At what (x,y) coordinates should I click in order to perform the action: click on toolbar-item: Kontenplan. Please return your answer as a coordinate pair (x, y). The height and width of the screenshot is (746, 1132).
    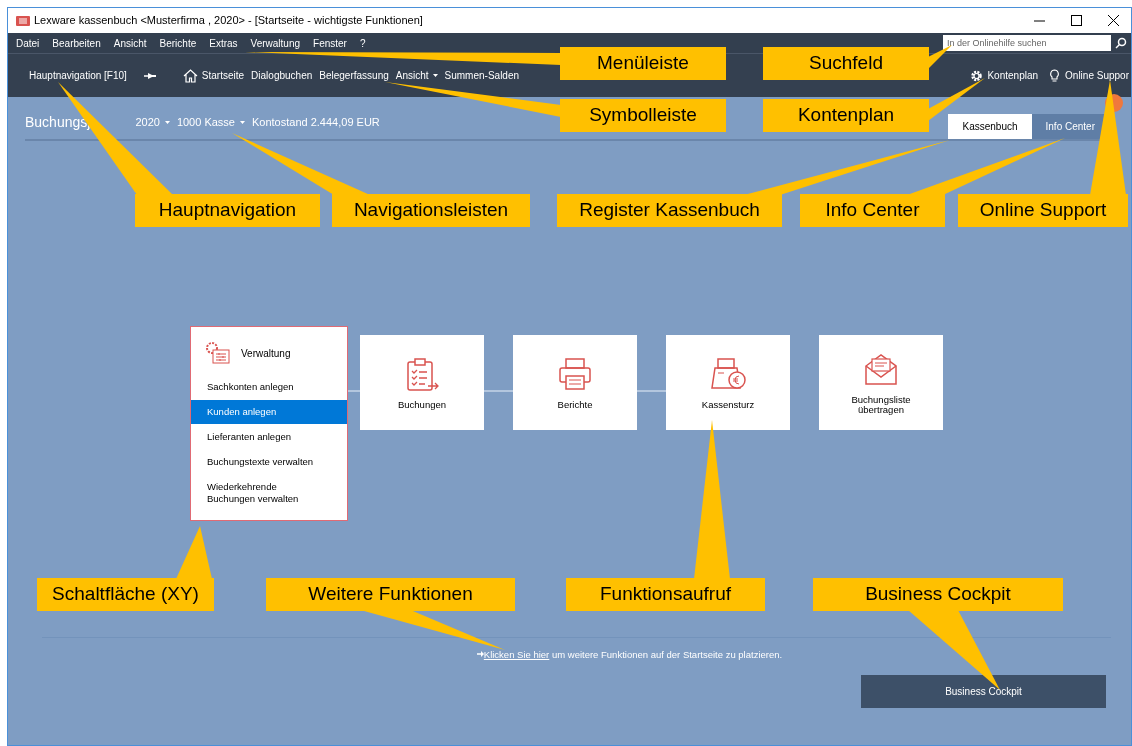
    Looking at the image, I should click on (1013, 75).